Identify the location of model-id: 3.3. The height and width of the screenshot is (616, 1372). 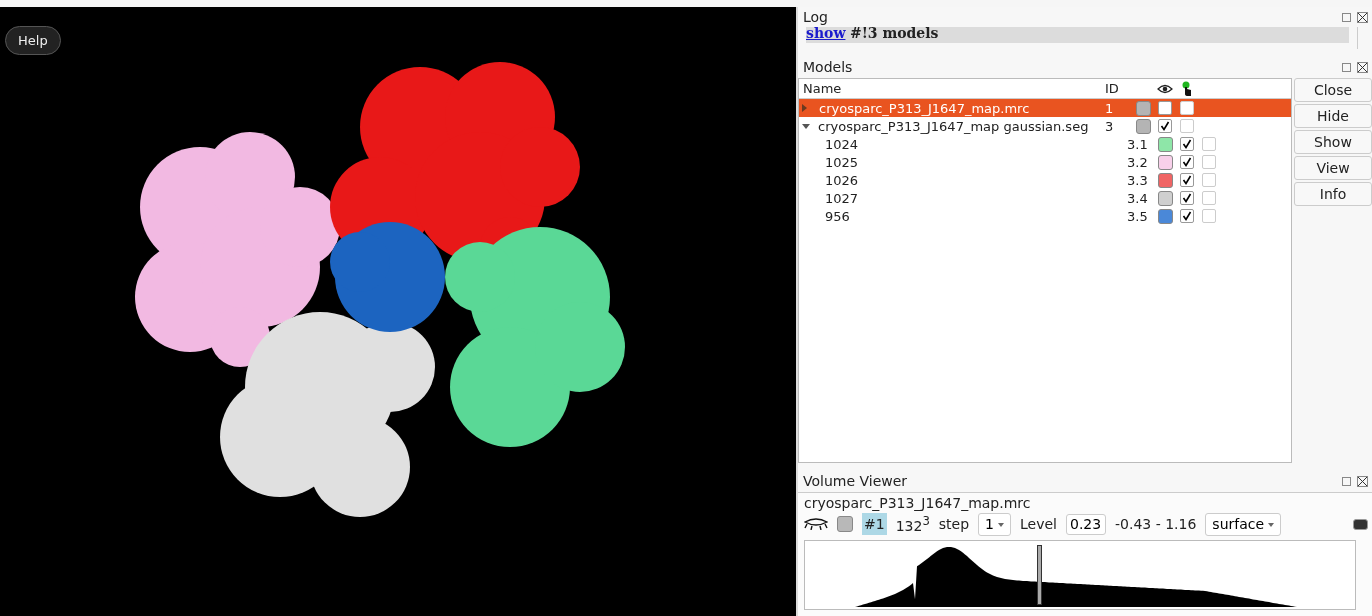
(1138, 180).